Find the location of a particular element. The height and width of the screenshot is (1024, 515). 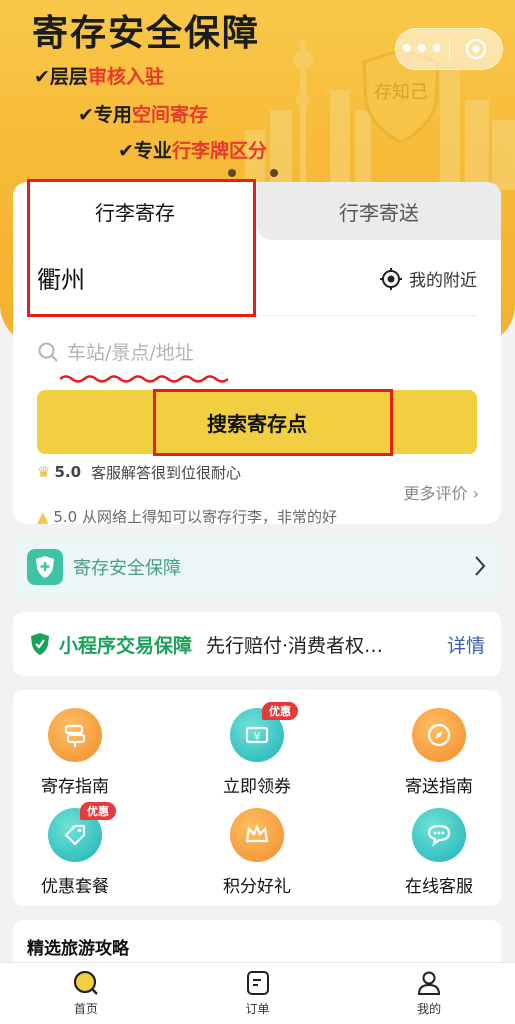

more-menu-button: ••• is located at coordinates (422, 49).